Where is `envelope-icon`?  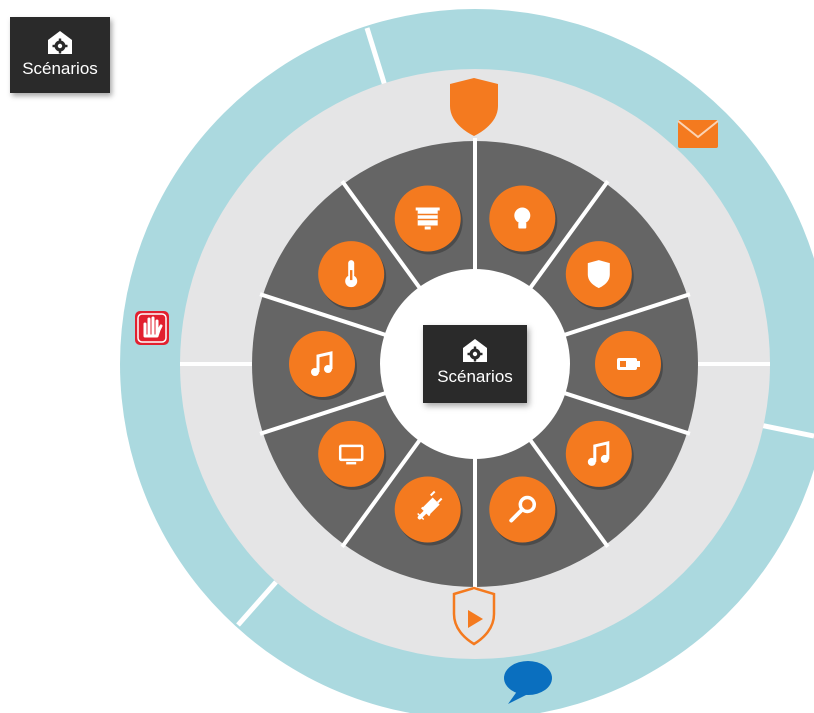 envelope-icon is located at coordinates (698, 134).